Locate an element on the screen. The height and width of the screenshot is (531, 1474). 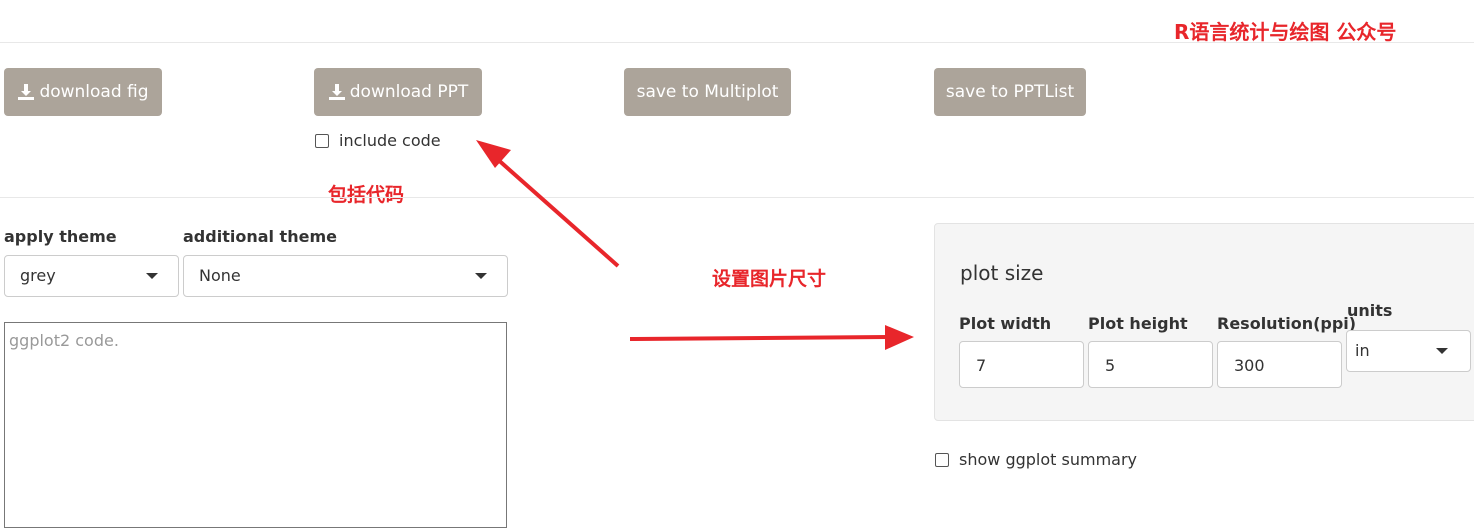
plot-size-annotation: 设置图片尺寸 is located at coordinates (769, 279).